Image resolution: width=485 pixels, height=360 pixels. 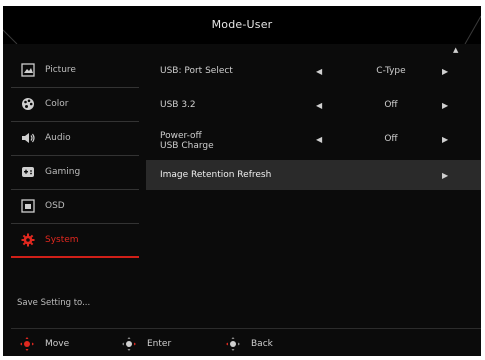 I want to click on sidebar-item-label: Gaming, so click(x=63, y=172).